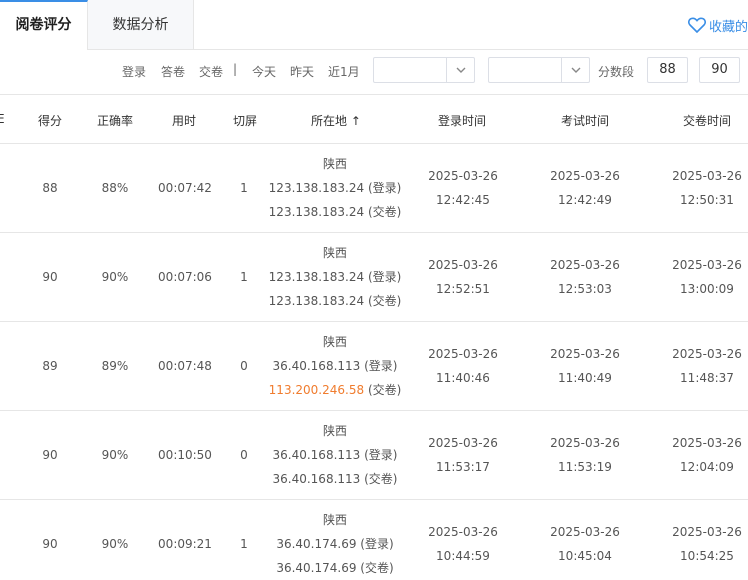  I want to click on score-min-input: 88, so click(667, 70).